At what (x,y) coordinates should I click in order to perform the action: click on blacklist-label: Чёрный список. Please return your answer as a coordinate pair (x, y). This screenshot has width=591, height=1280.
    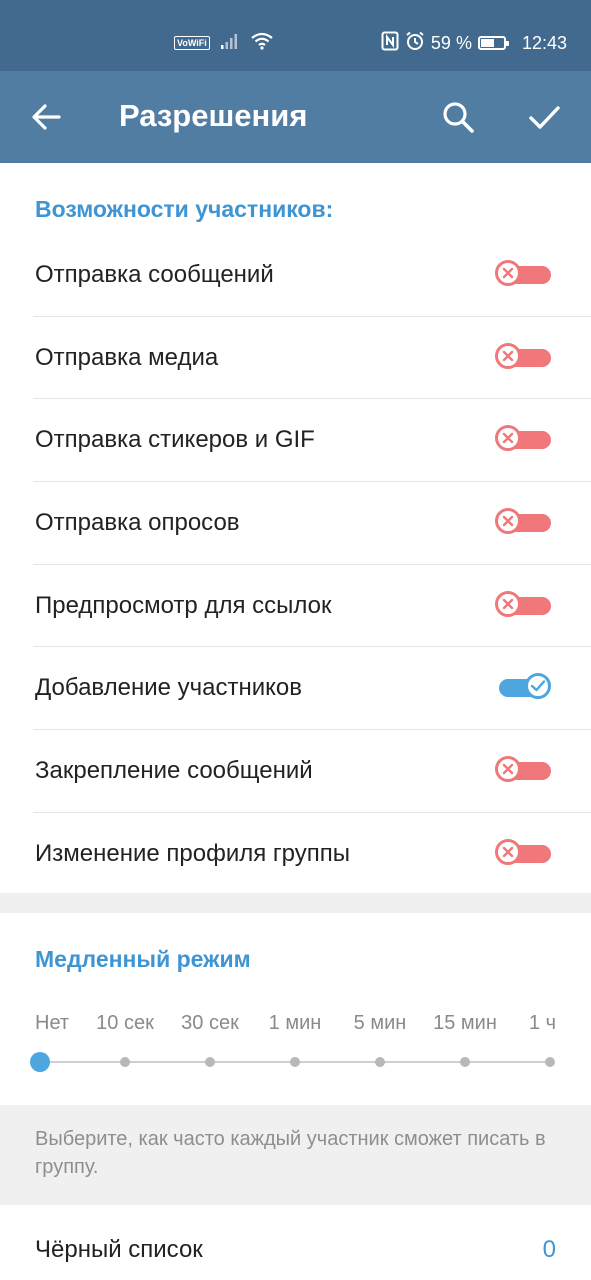
    Looking at the image, I should click on (119, 1249).